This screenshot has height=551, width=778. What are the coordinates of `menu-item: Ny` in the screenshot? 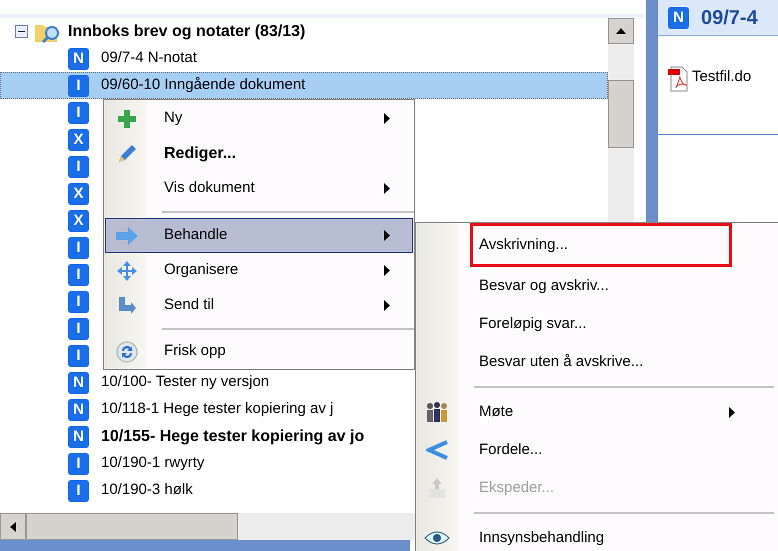 It's located at (259, 118).